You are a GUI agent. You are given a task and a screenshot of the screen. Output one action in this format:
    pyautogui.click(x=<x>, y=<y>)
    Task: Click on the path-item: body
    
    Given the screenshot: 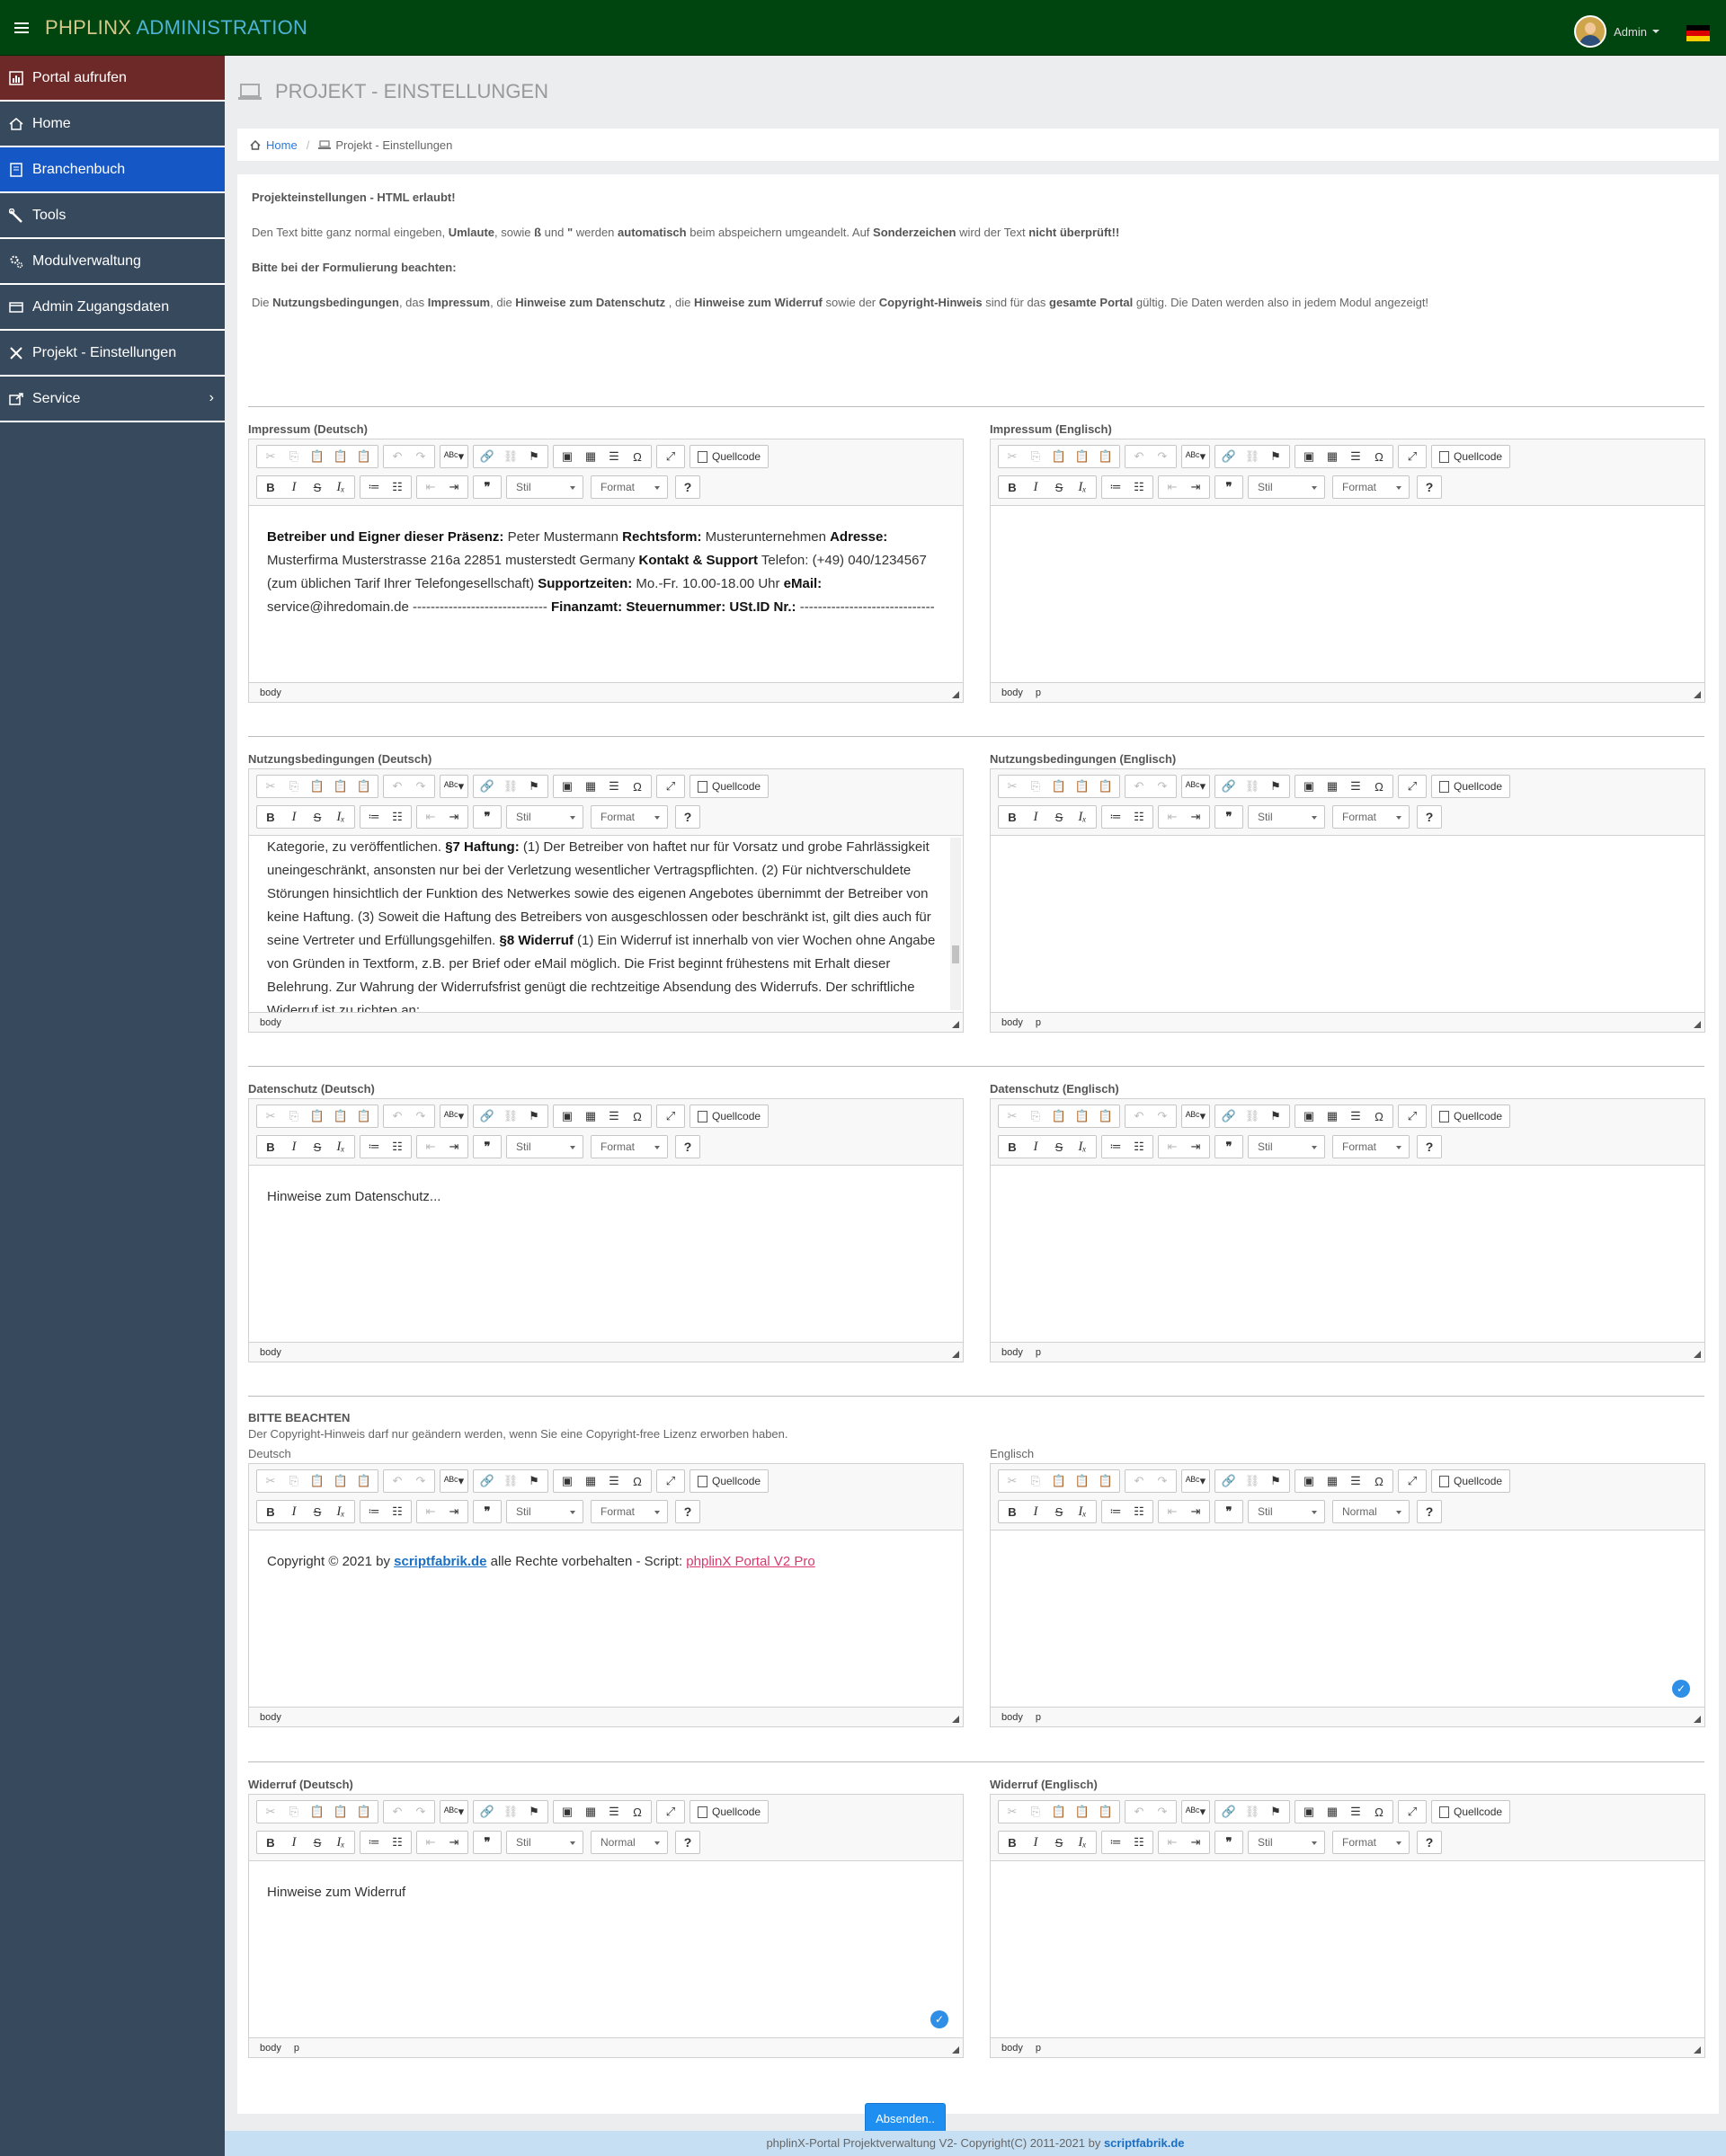 What is the action you would take?
    pyautogui.click(x=271, y=1023)
    